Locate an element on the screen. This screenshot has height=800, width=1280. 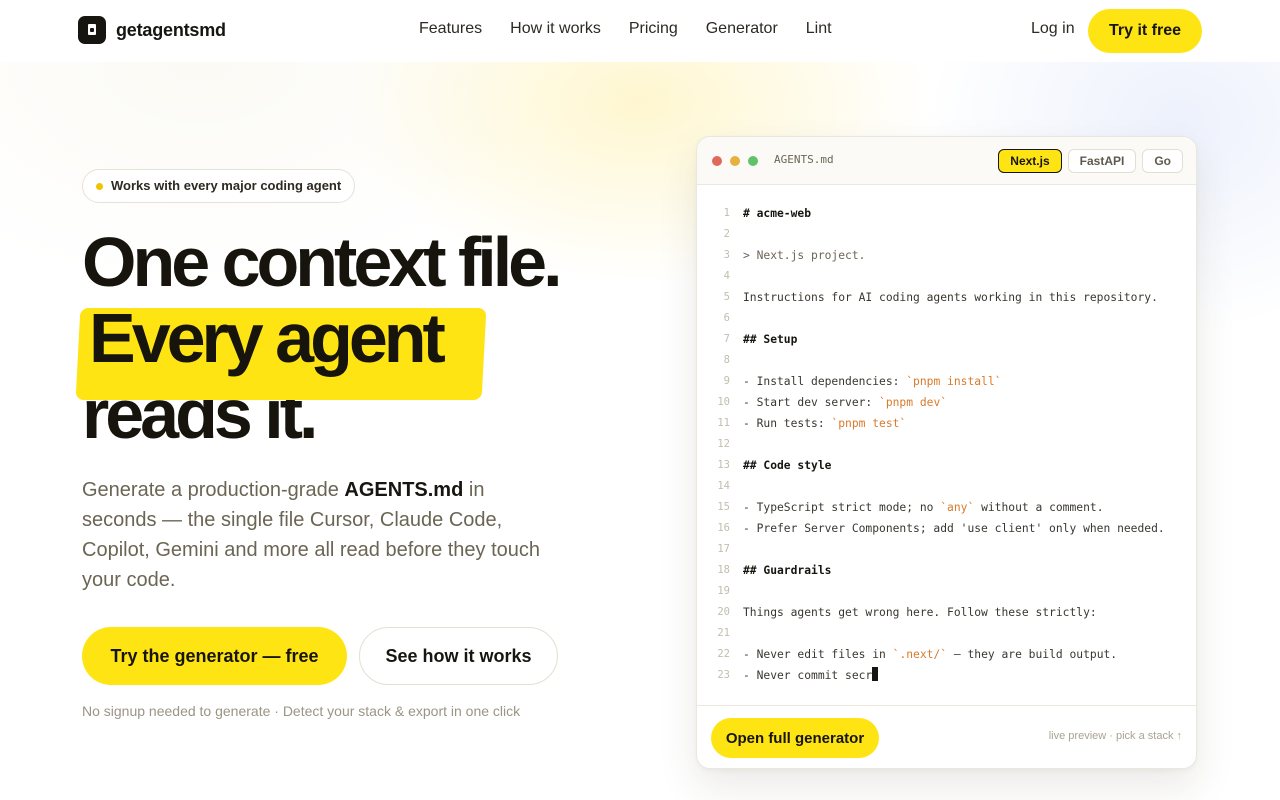
try-generator-button: Try the generator — free is located at coordinates (214, 656).